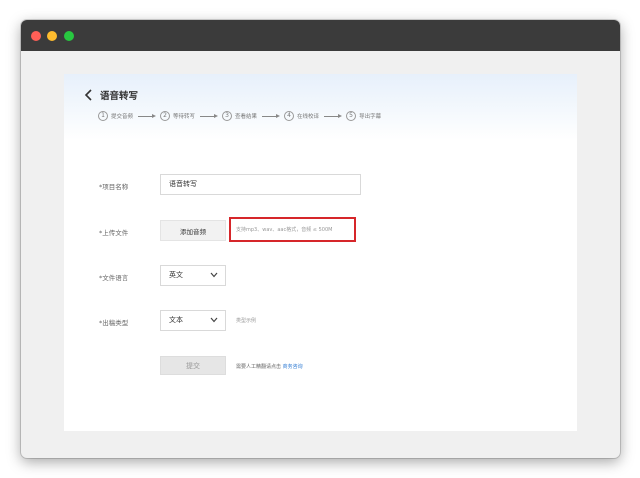 The width and height of the screenshot is (640, 478). I want to click on page-title: 语音转写, so click(119, 96).